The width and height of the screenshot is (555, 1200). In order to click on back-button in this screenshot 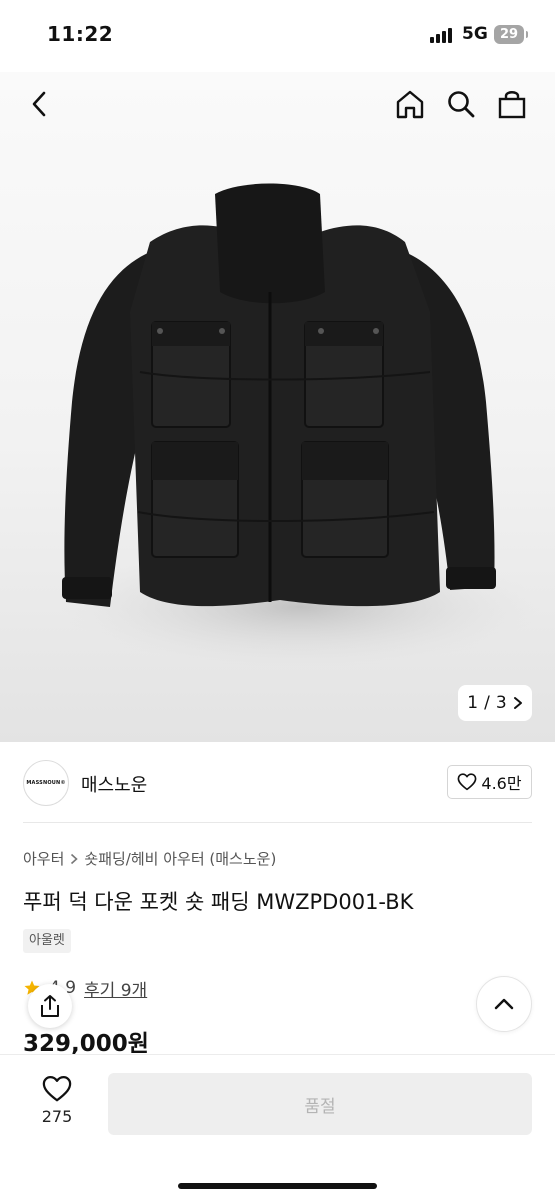, I will do `click(40, 104)`.